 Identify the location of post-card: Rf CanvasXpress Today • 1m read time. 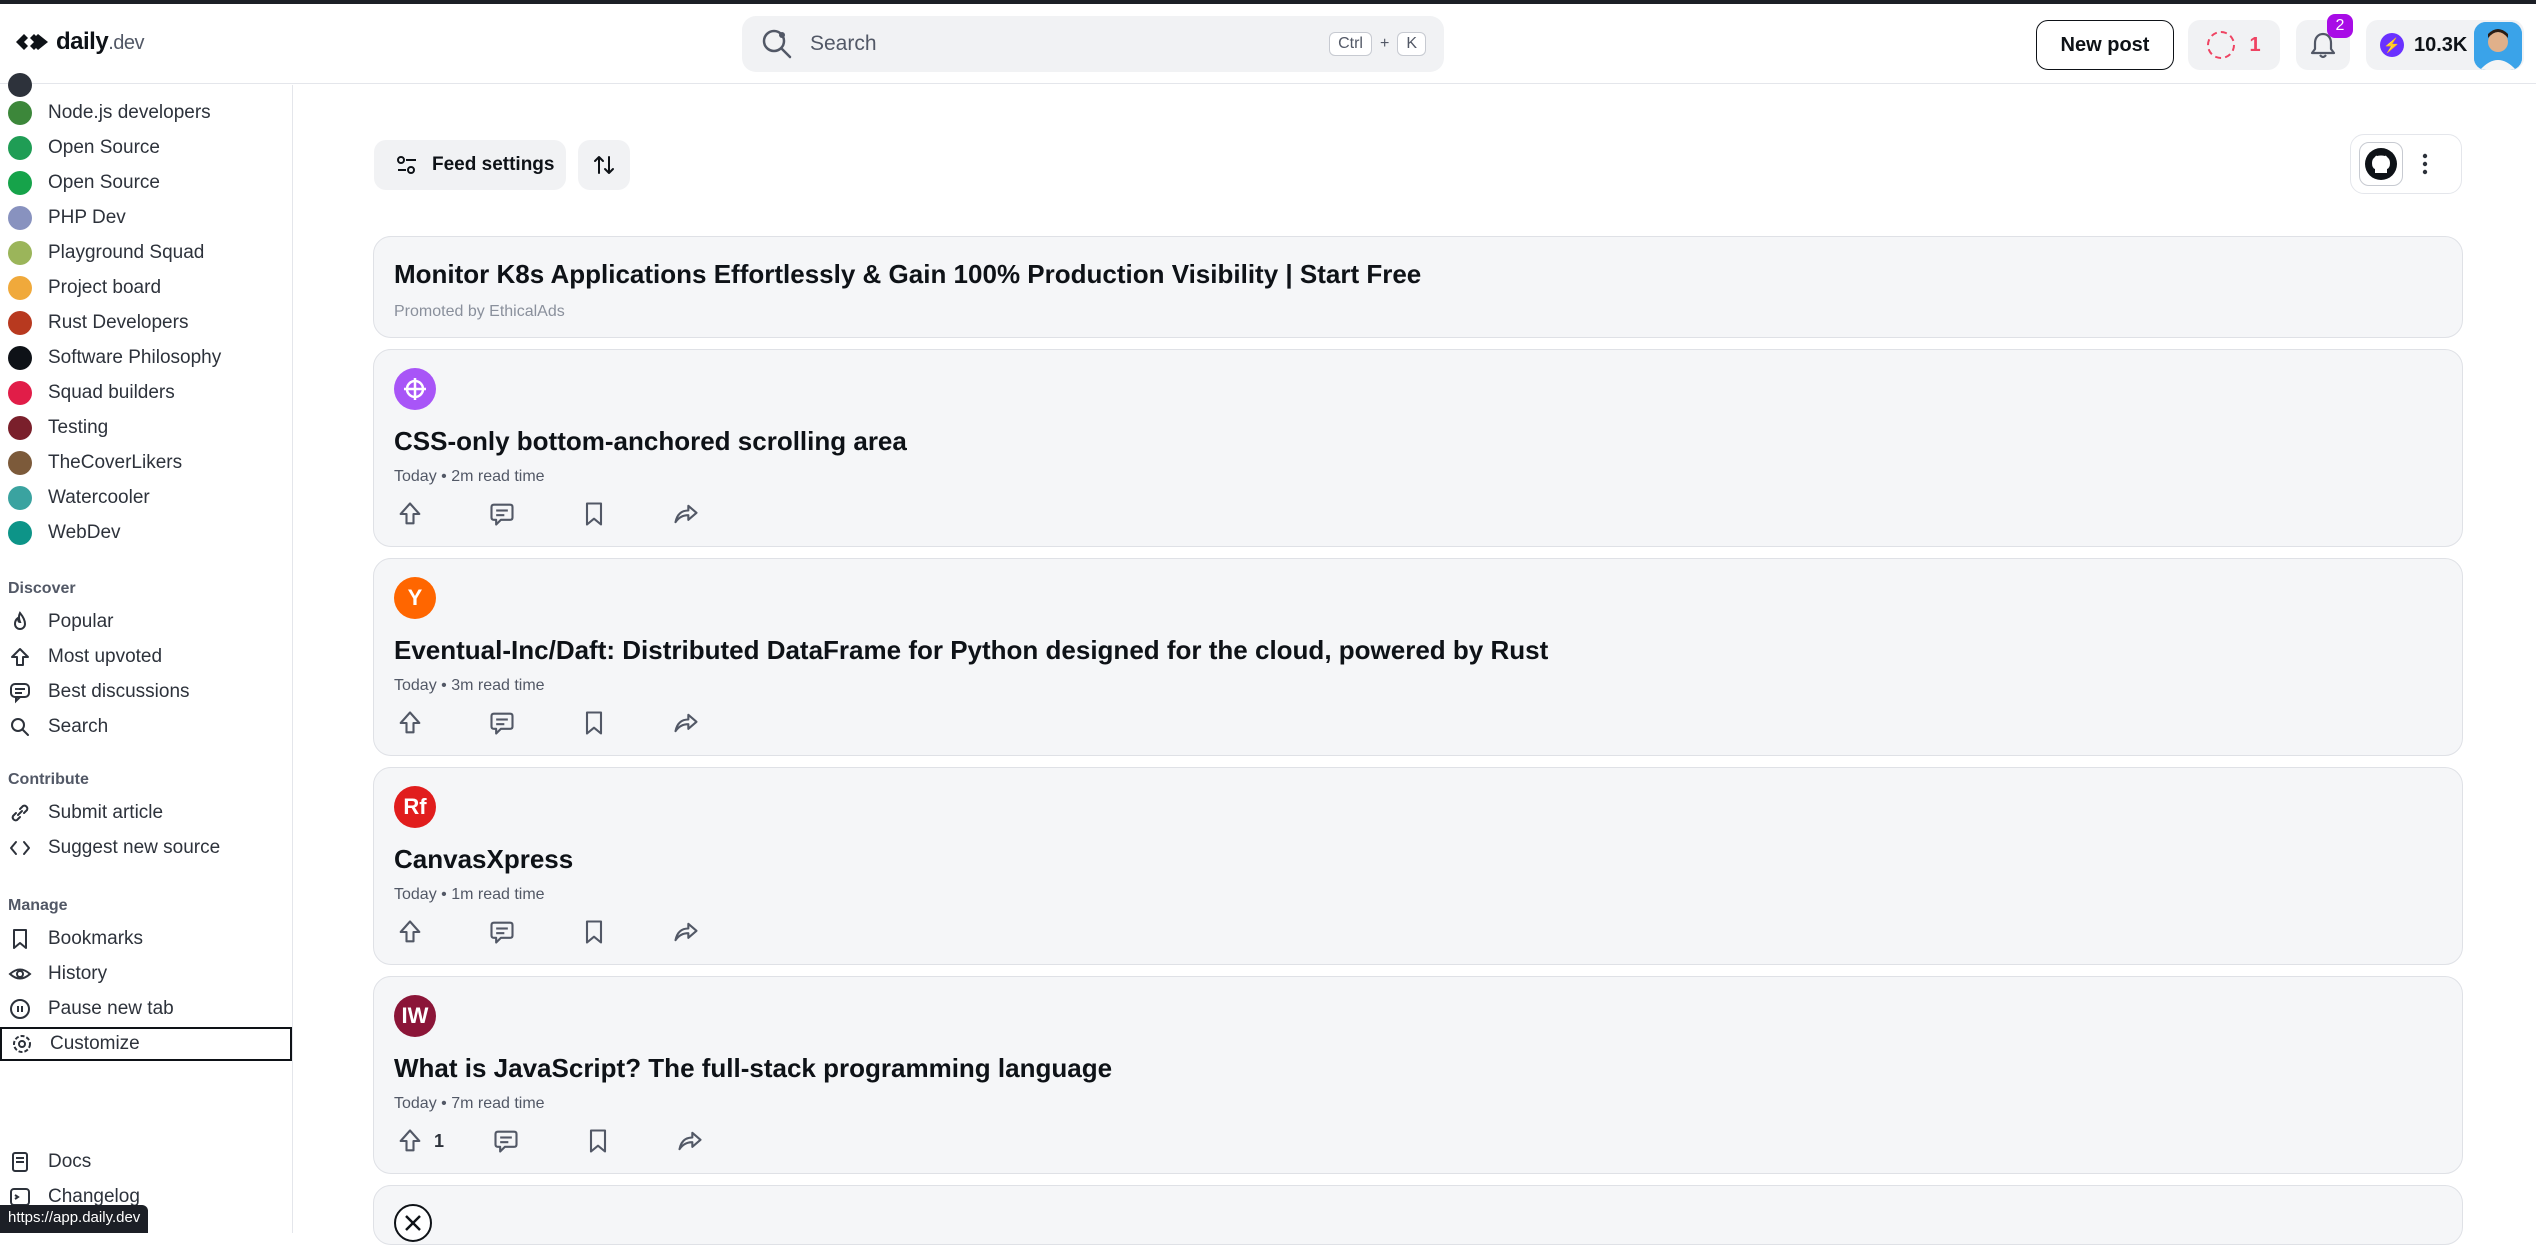
(1418, 866).